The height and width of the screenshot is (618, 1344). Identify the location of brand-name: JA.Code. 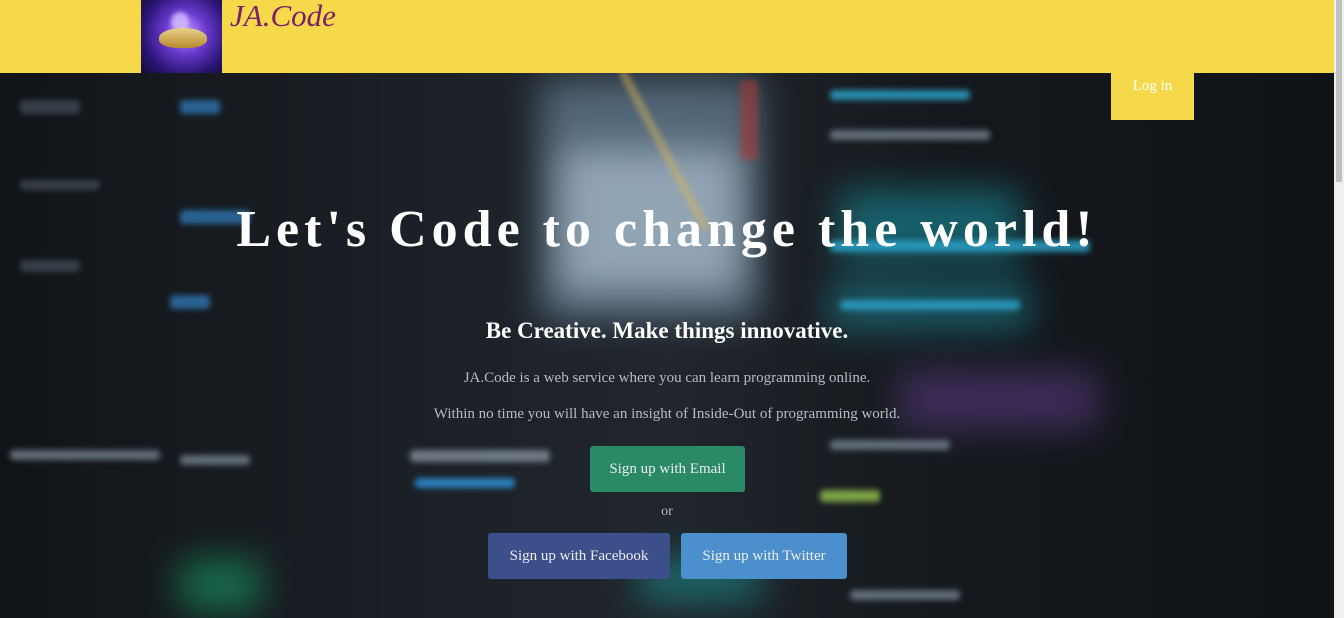
(283, 17).